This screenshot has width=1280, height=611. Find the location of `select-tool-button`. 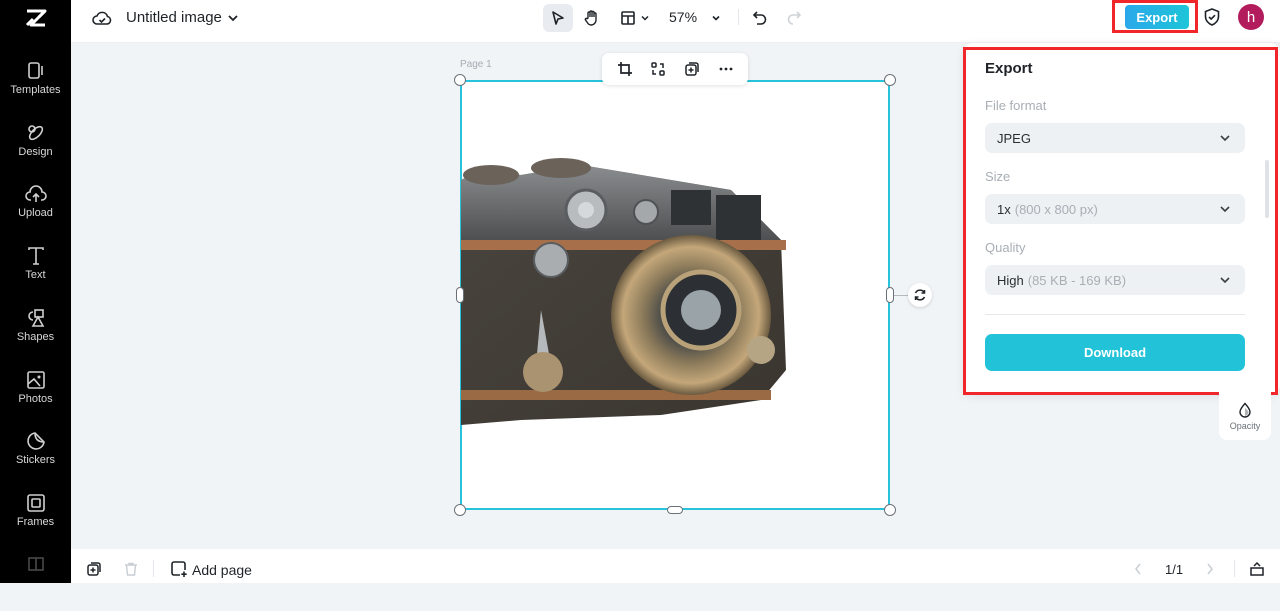

select-tool-button is located at coordinates (558, 18).